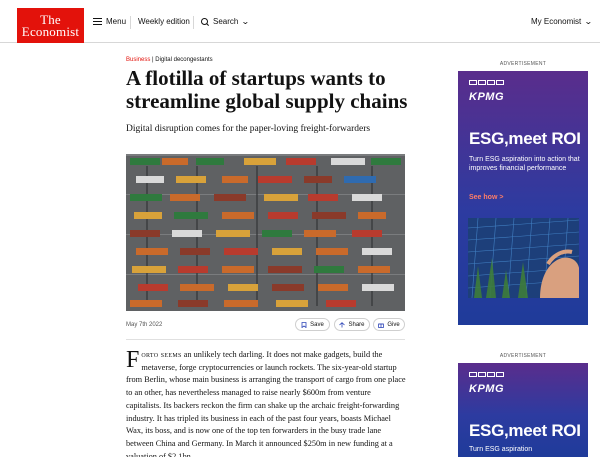  I want to click on share-label: Share, so click(356, 324).